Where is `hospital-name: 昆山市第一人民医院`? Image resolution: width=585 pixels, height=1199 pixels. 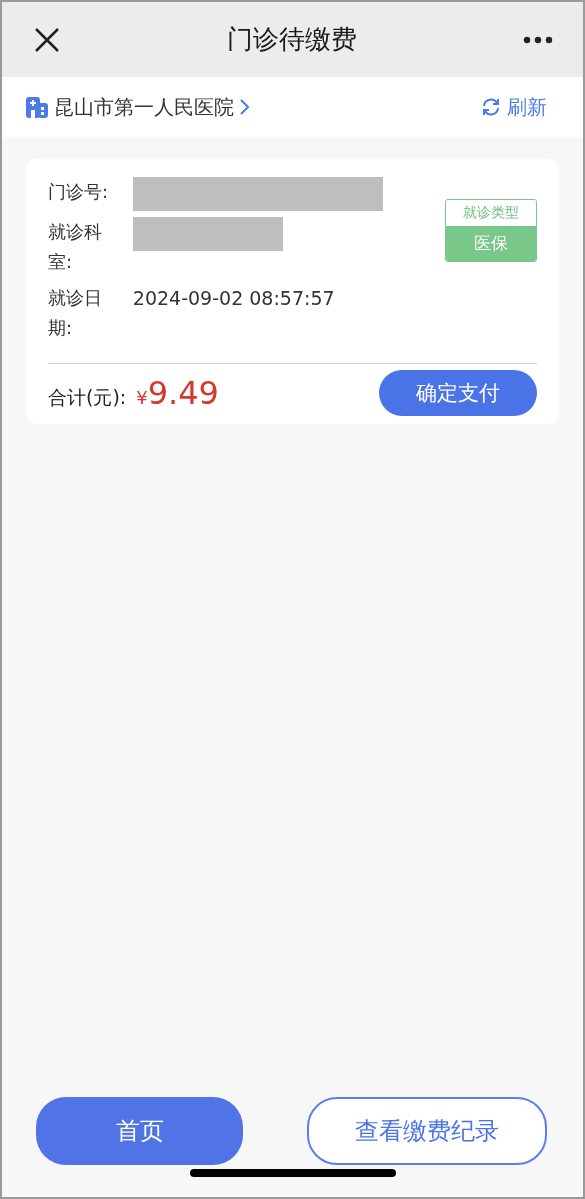
hospital-name: 昆山市第一人民医院 is located at coordinates (144, 107).